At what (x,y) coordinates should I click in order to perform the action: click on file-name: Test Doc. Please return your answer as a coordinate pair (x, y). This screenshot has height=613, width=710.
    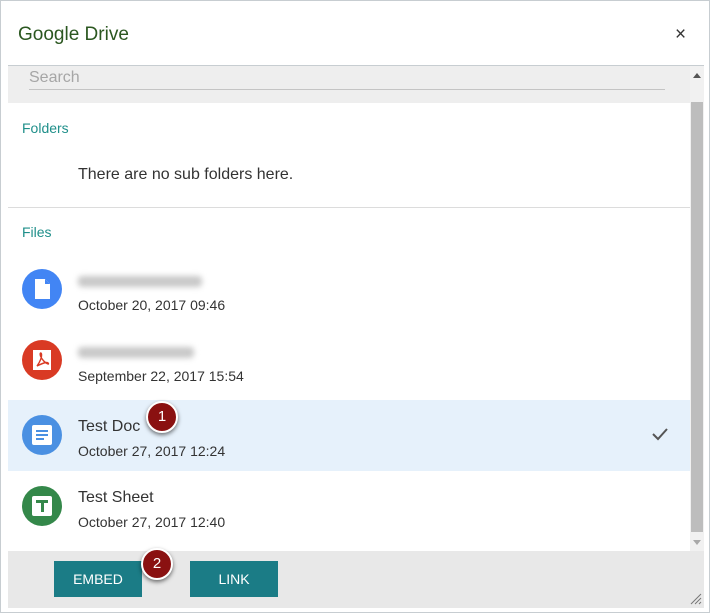
    Looking at the image, I should click on (109, 426).